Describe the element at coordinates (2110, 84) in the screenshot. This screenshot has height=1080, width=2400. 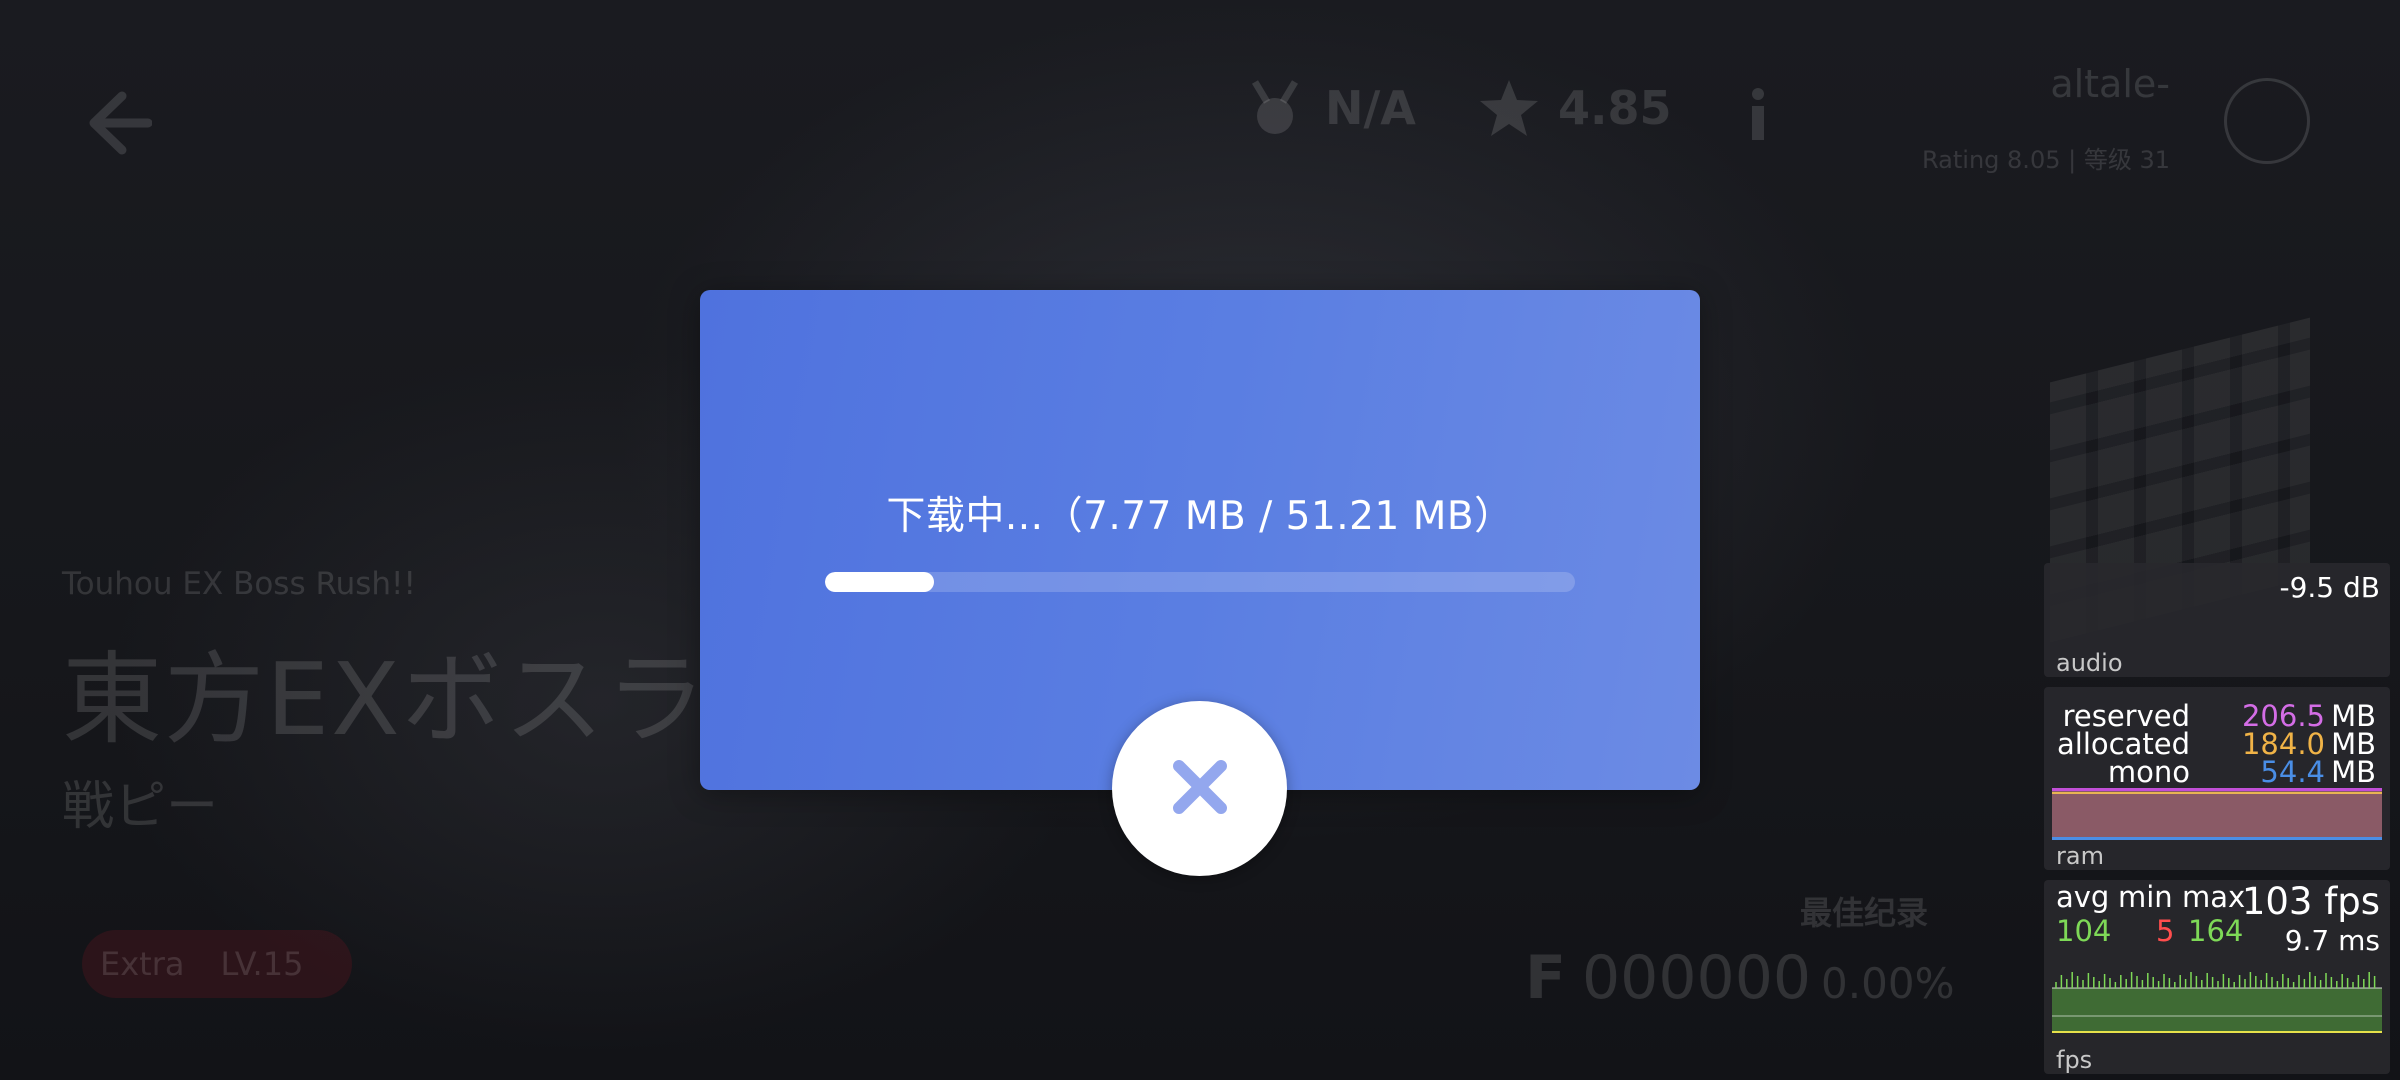
I see `username: altale-` at that location.